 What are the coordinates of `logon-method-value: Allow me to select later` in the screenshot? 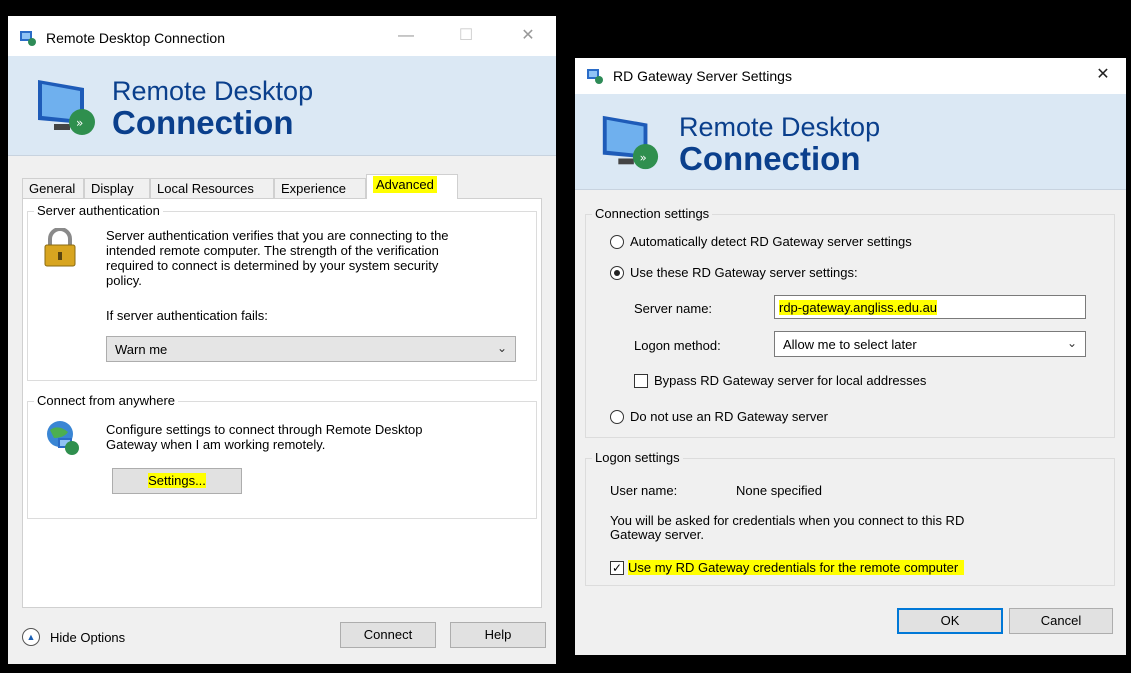 It's located at (850, 344).